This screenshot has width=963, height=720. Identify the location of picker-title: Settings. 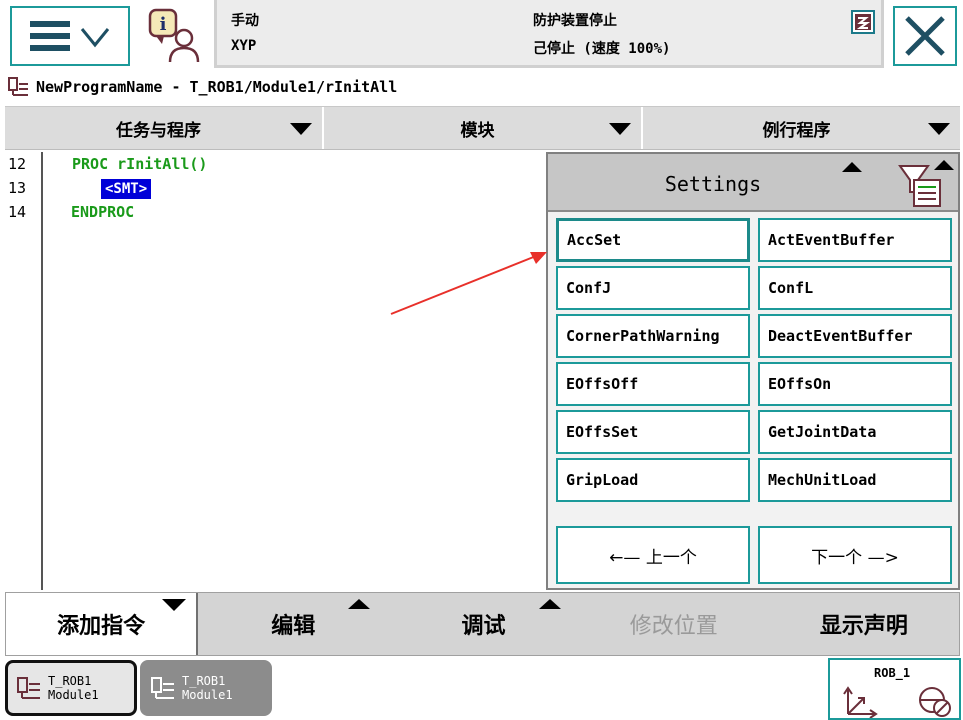
(713, 184).